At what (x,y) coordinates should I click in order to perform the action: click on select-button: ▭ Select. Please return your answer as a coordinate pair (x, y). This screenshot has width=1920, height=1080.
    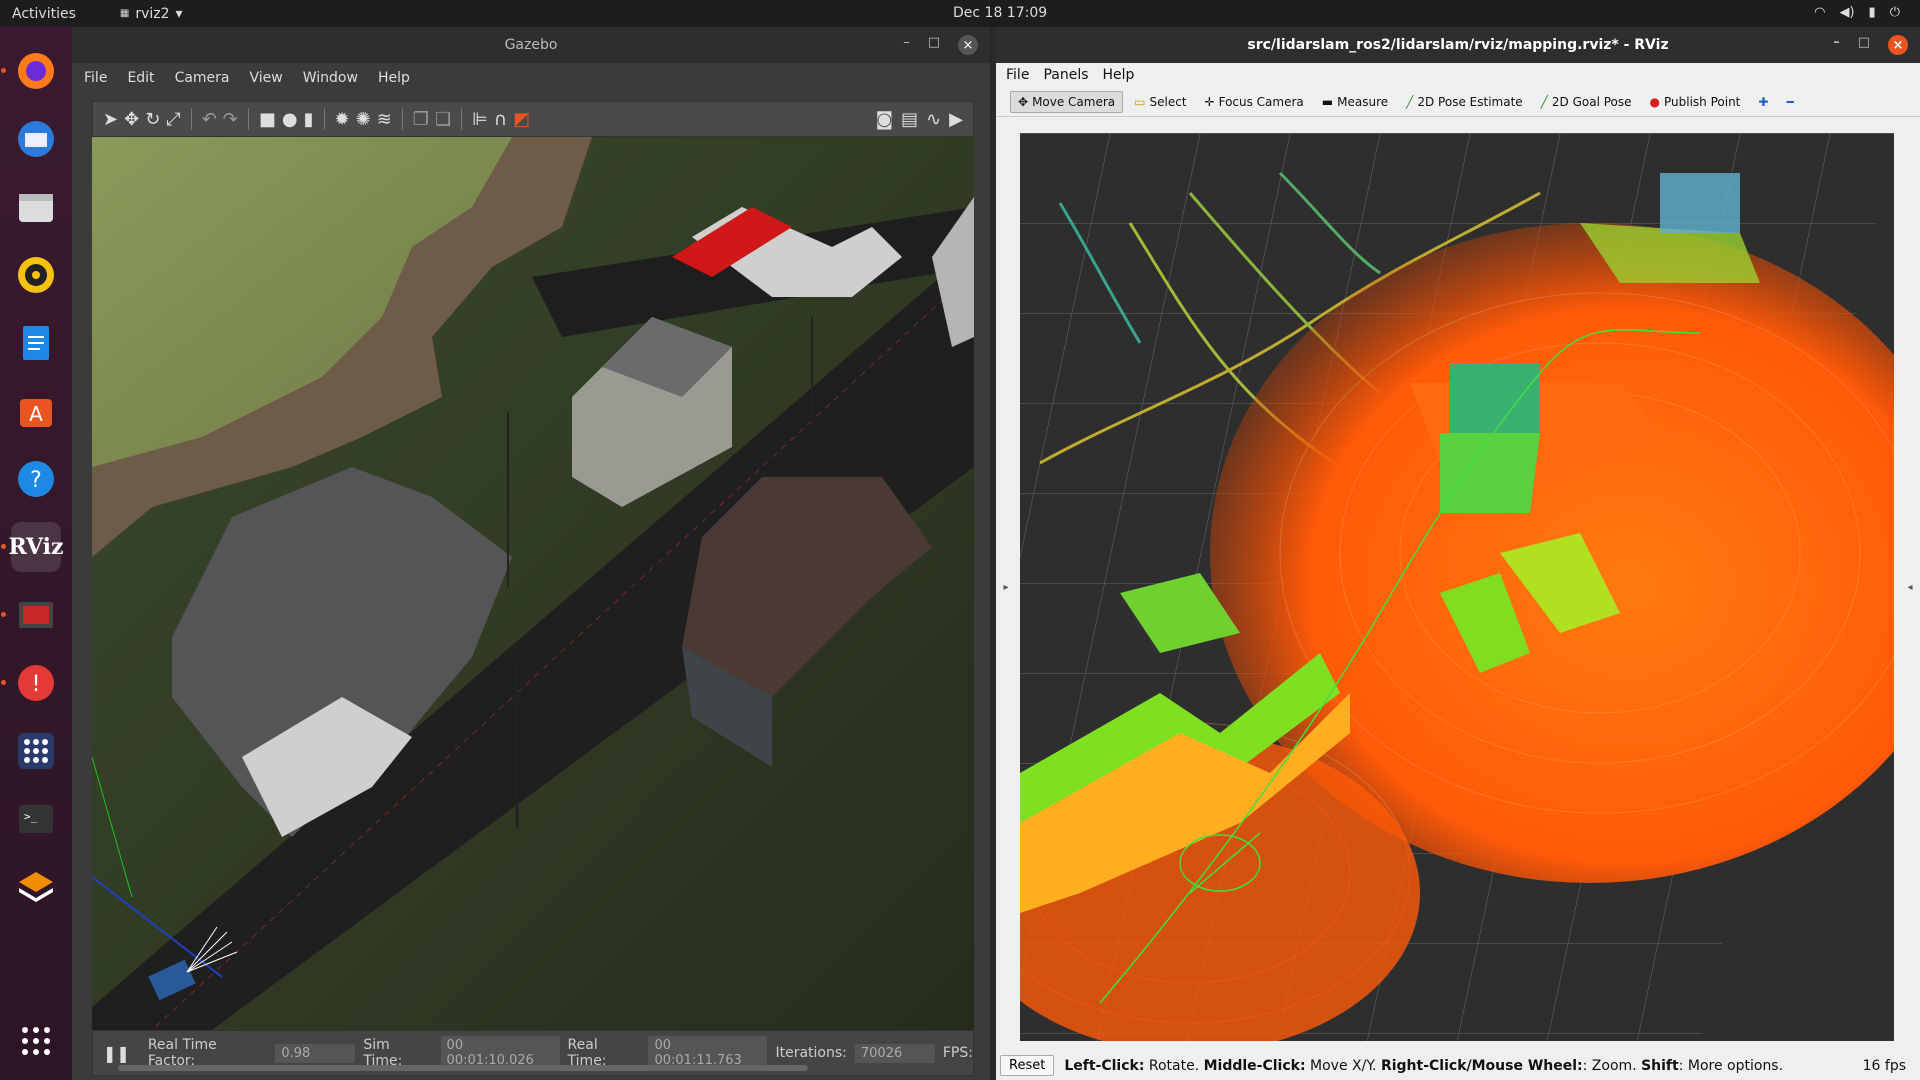
    Looking at the image, I should click on (1160, 102).